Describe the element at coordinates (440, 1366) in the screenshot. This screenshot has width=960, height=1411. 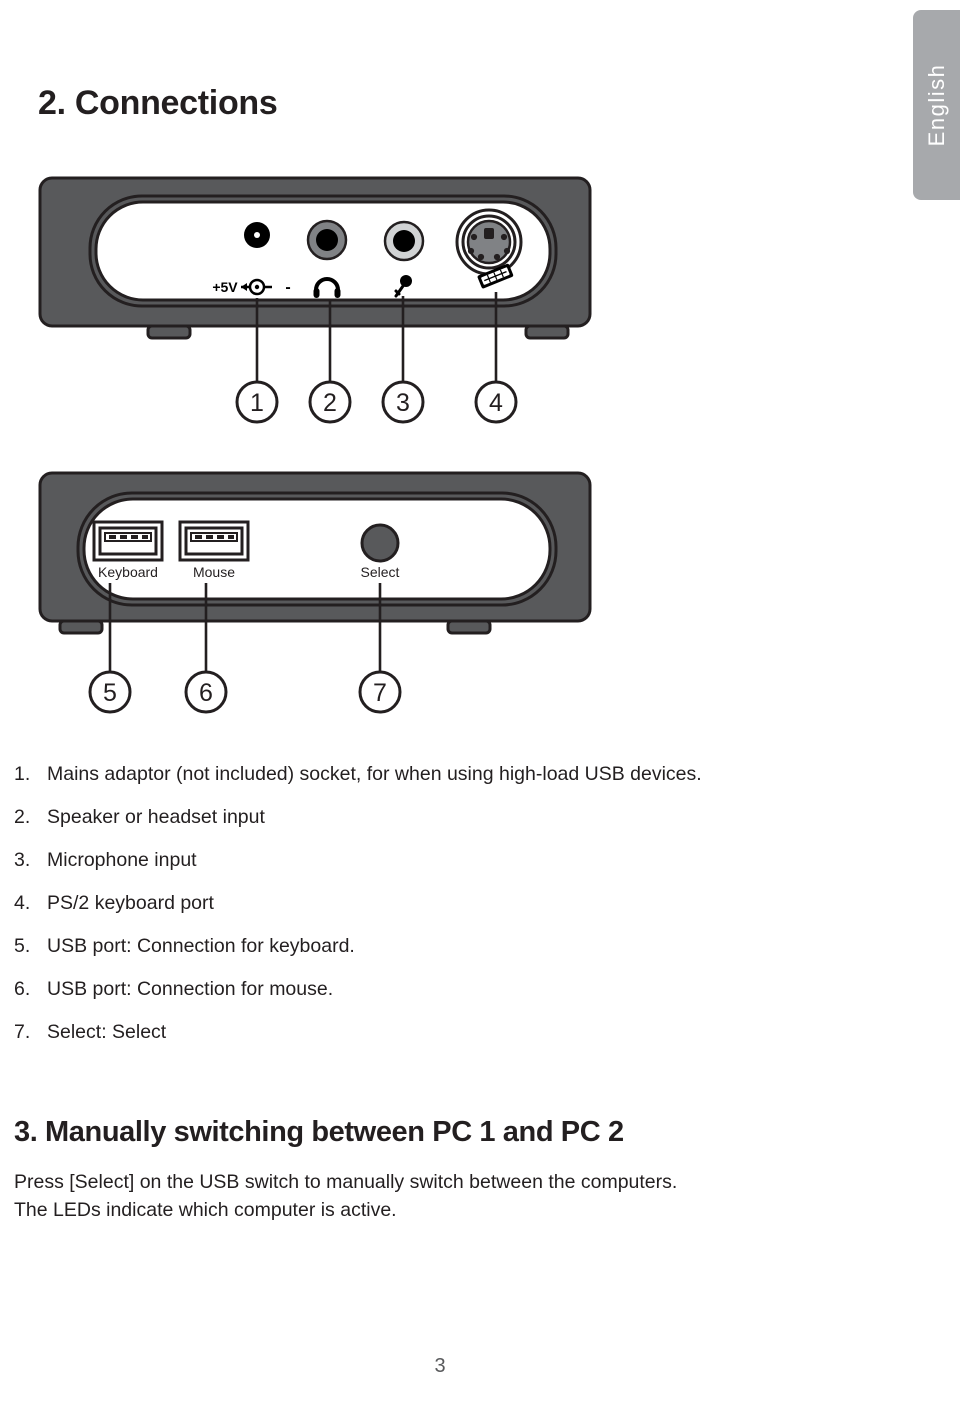
I see `page-number: 3` at that location.